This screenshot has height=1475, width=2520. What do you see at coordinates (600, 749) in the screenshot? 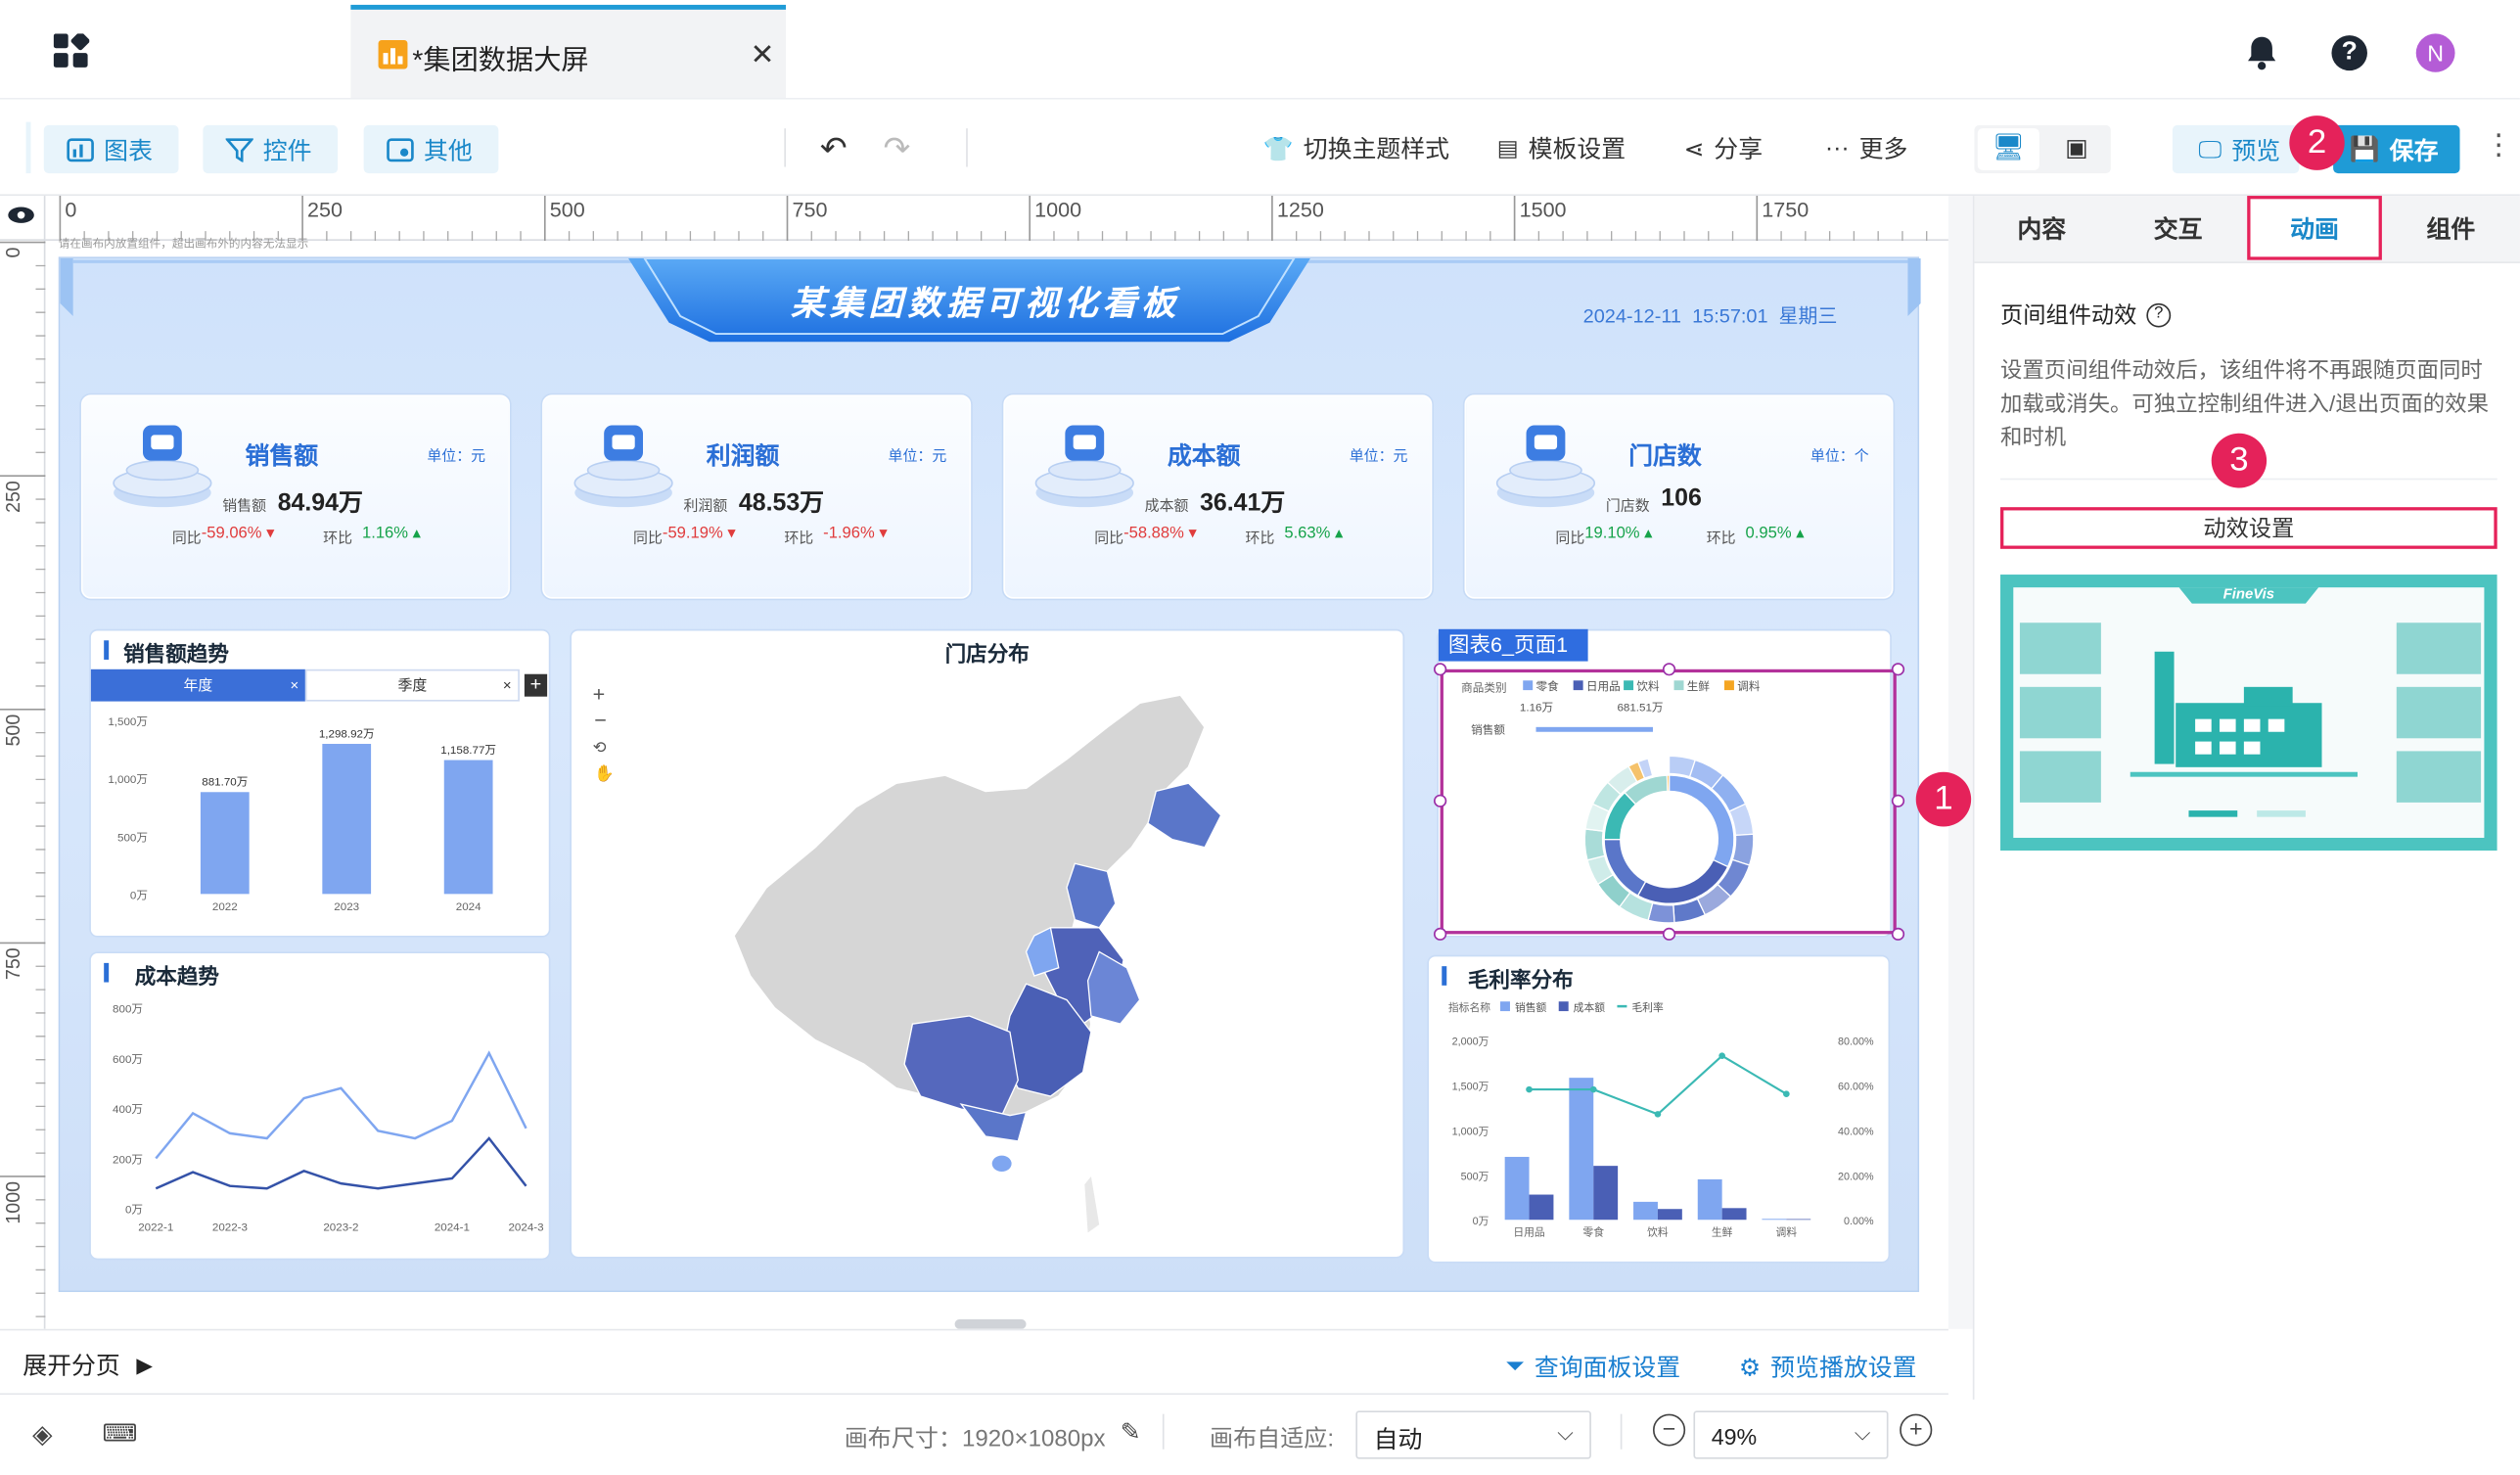
I see `map-reset-icon: ⟲` at bounding box center [600, 749].